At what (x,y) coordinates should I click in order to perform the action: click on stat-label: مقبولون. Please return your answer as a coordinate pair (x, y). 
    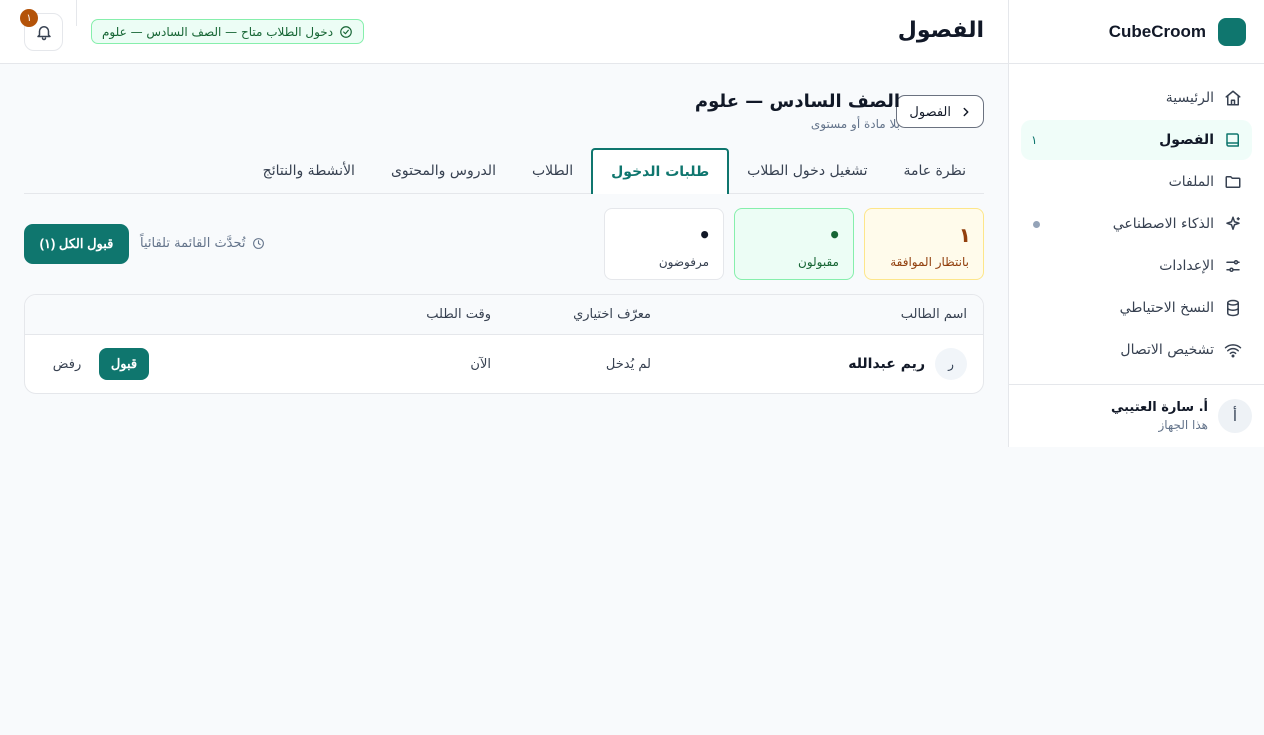
    Looking at the image, I should click on (818, 262).